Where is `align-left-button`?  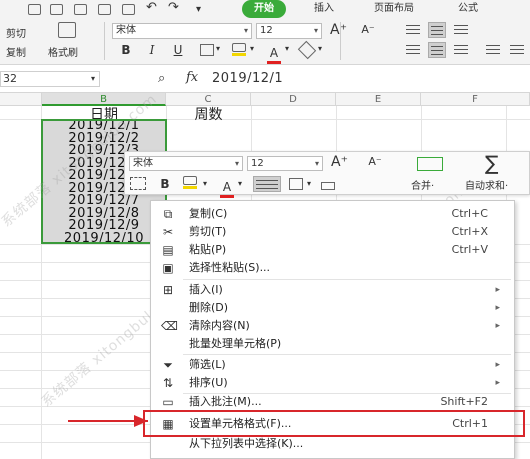 align-left-button is located at coordinates (413, 50).